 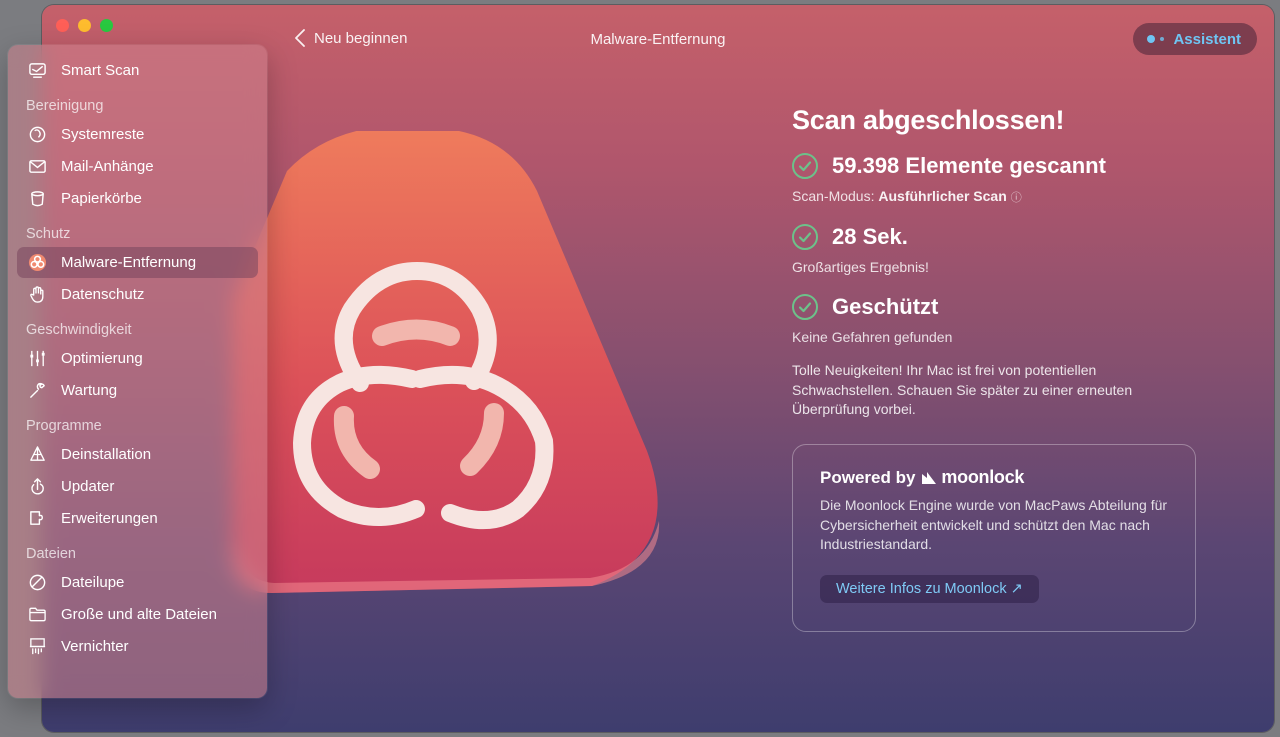 I want to click on hand-icon, so click(x=37, y=294).